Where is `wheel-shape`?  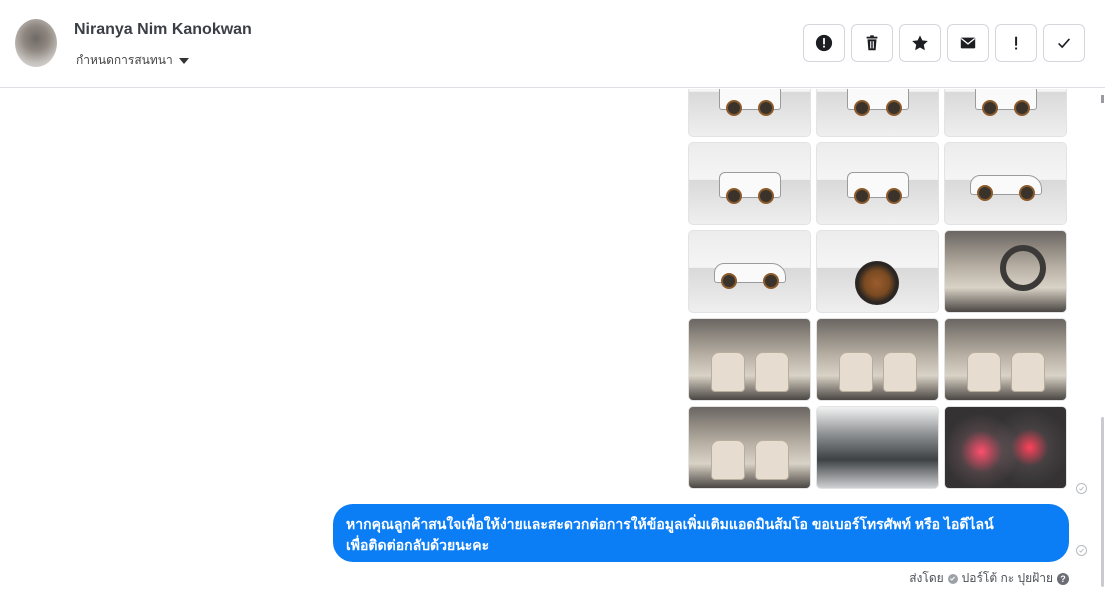
wheel-shape is located at coordinates (877, 283).